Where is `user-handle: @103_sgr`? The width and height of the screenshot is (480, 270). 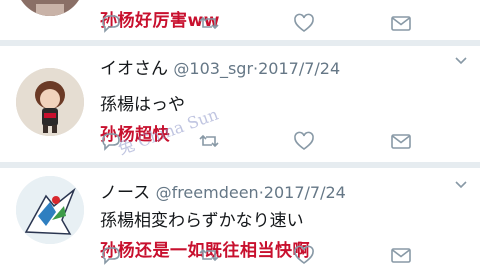
user-handle: @103_sgr is located at coordinates (213, 68).